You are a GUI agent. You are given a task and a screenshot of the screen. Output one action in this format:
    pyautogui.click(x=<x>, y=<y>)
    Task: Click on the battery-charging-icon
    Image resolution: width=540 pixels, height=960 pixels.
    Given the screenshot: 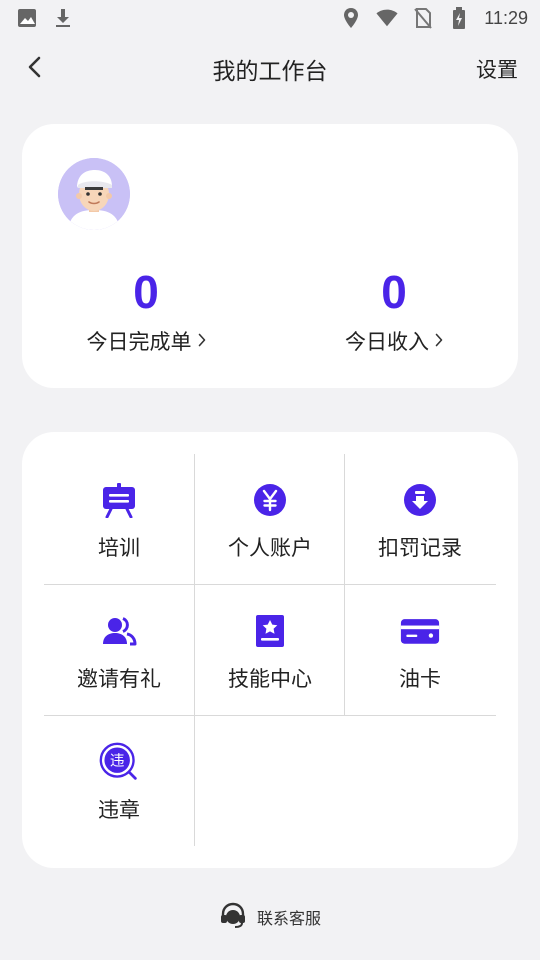 What is the action you would take?
    pyautogui.click(x=459, y=18)
    